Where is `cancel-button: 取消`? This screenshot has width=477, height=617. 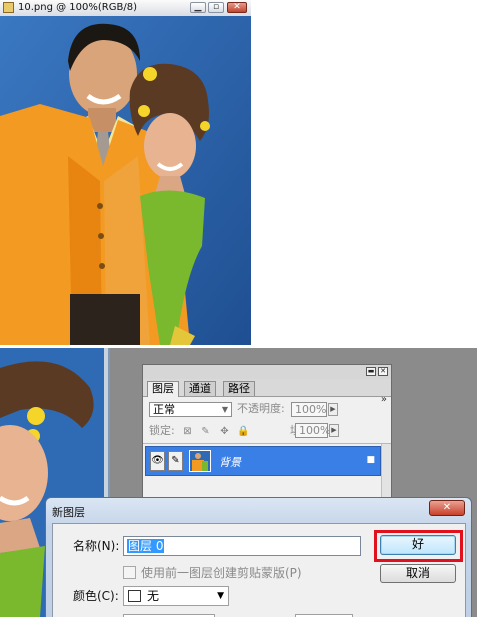
cancel-button: 取消 is located at coordinates (418, 573).